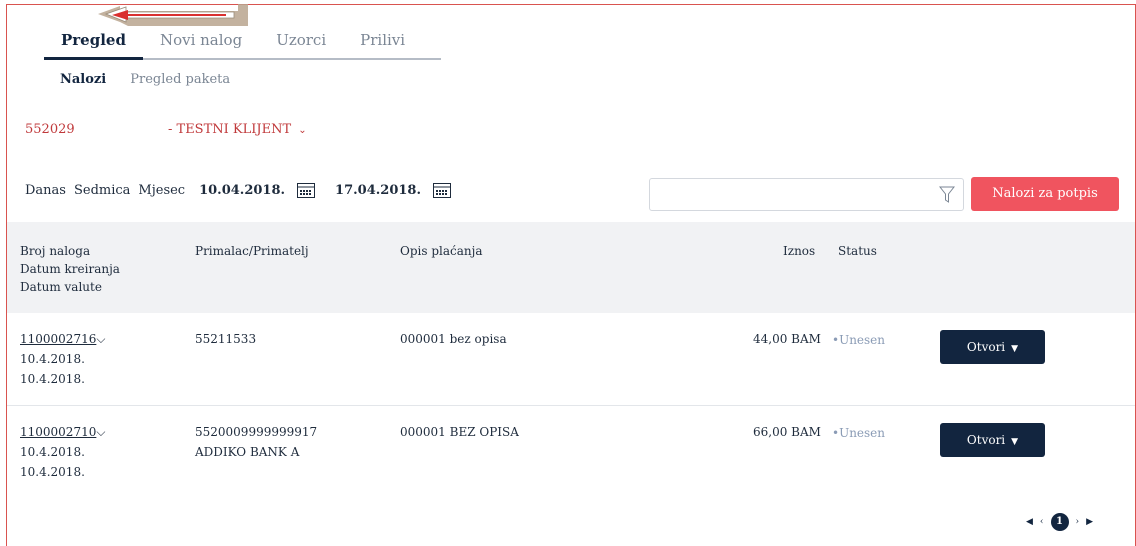  What do you see at coordinates (1045, 194) in the screenshot?
I see `orders-to-sign-button: Nalozi za potpis` at bounding box center [1045, 194].